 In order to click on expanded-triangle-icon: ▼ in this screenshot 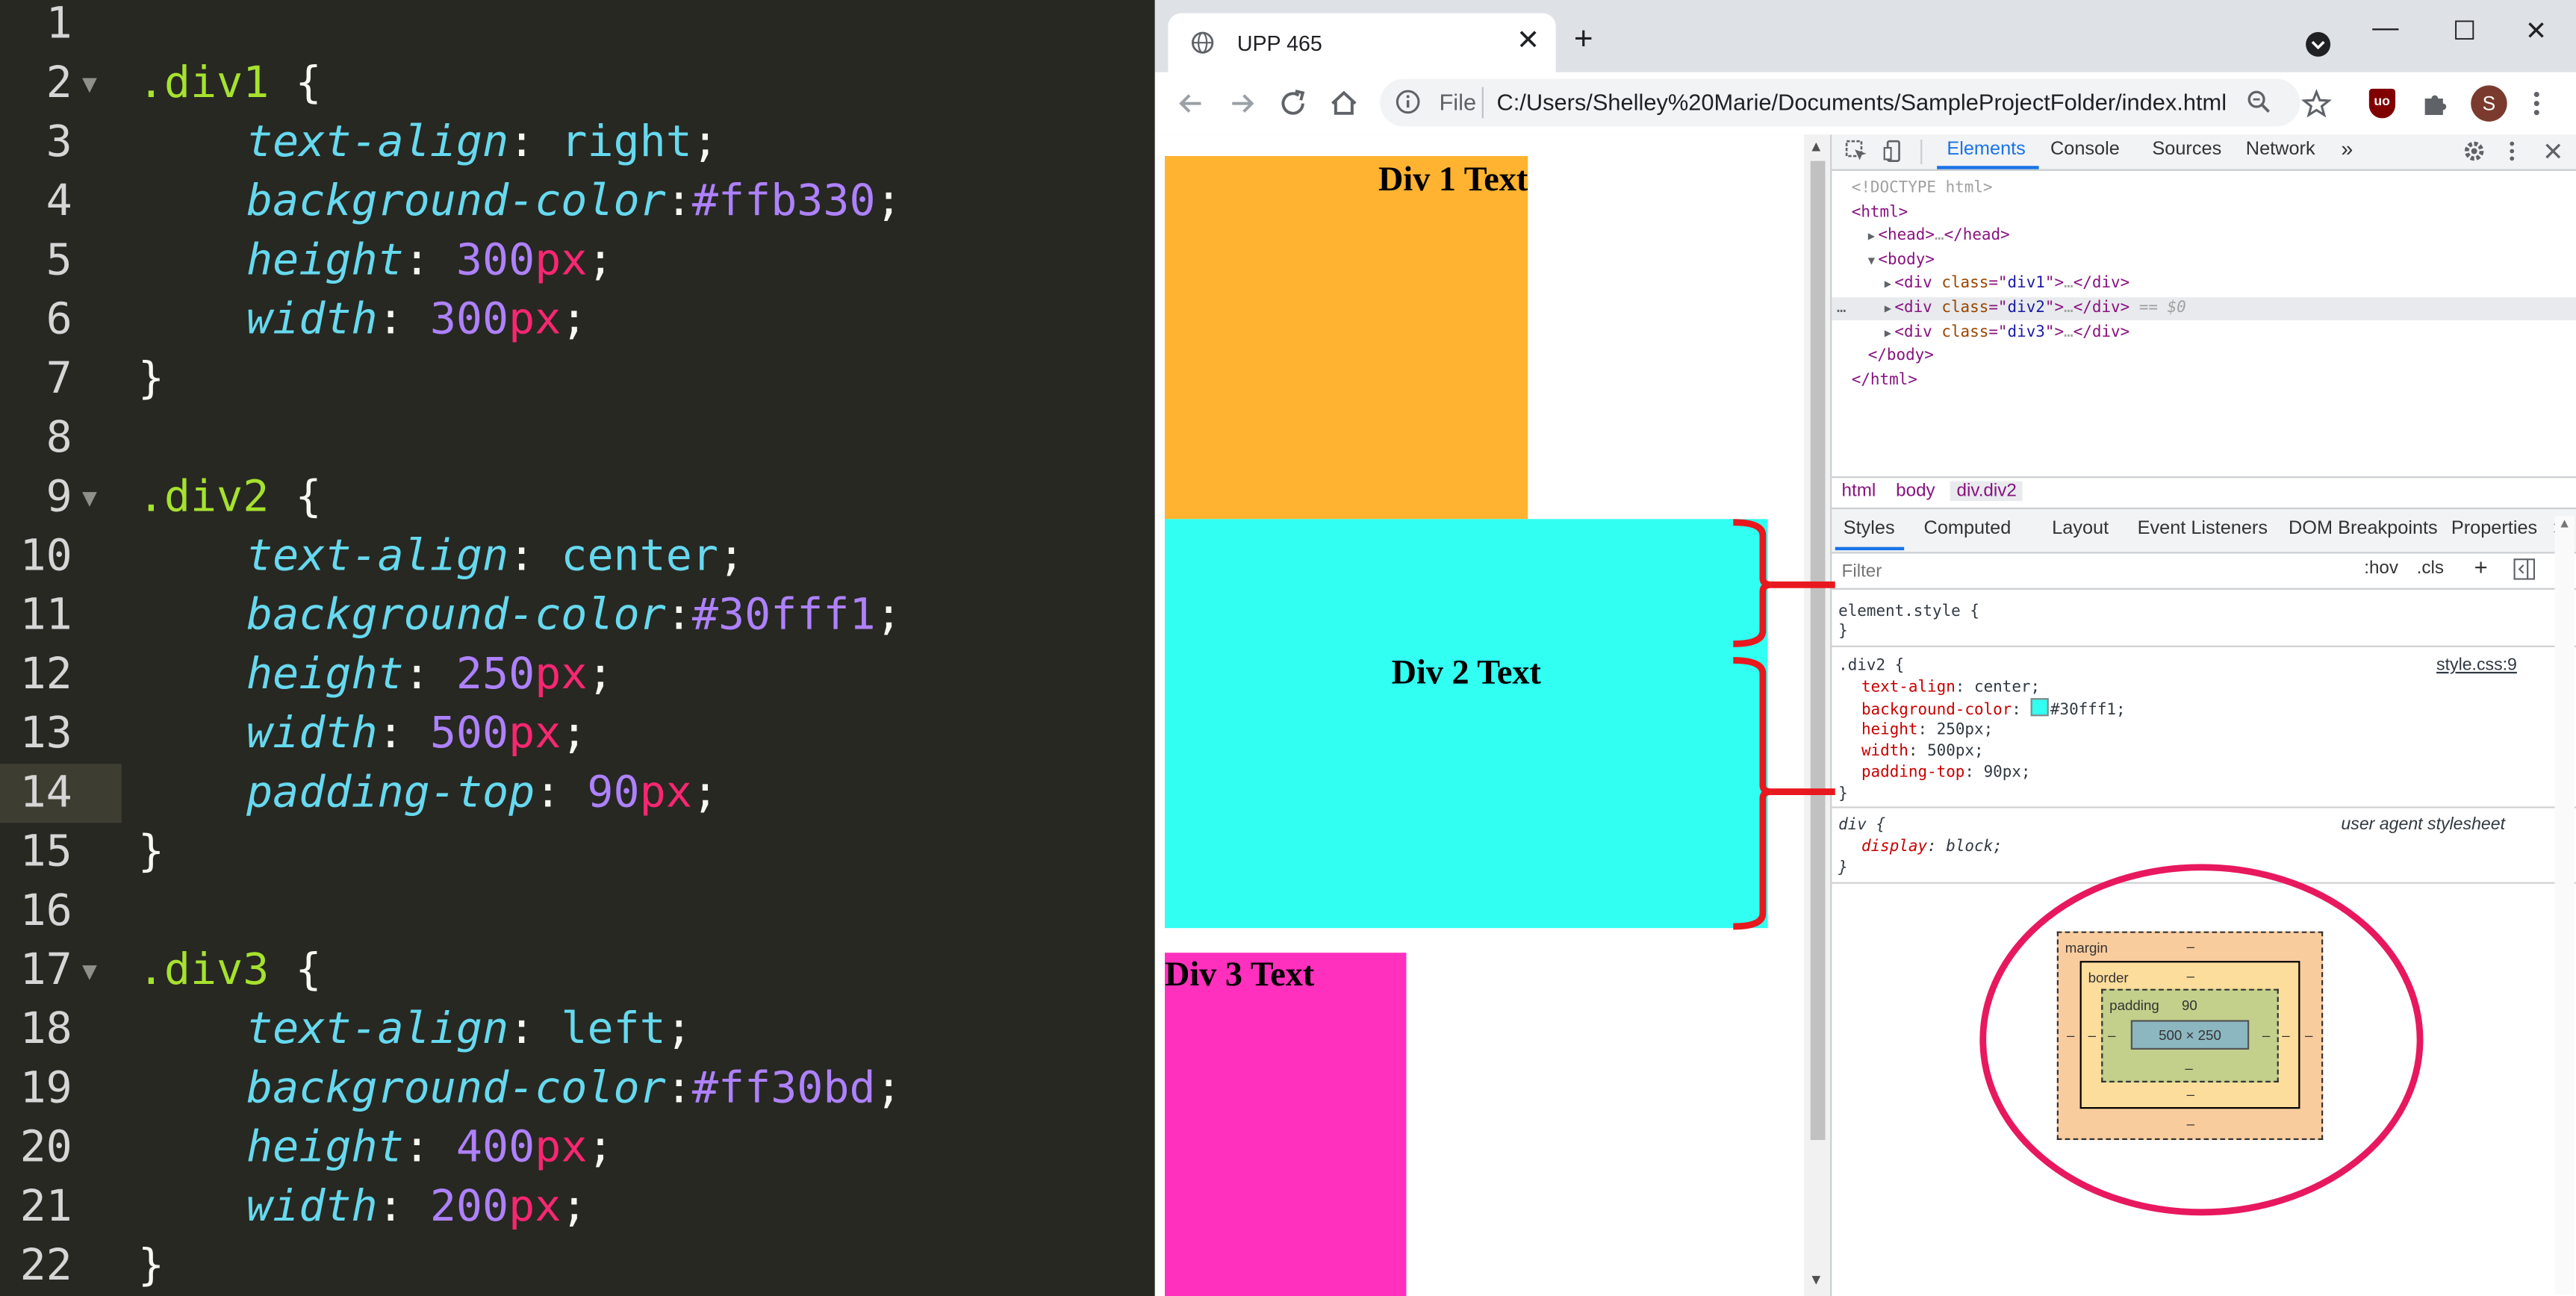, I will do `click(1871, 261)`.